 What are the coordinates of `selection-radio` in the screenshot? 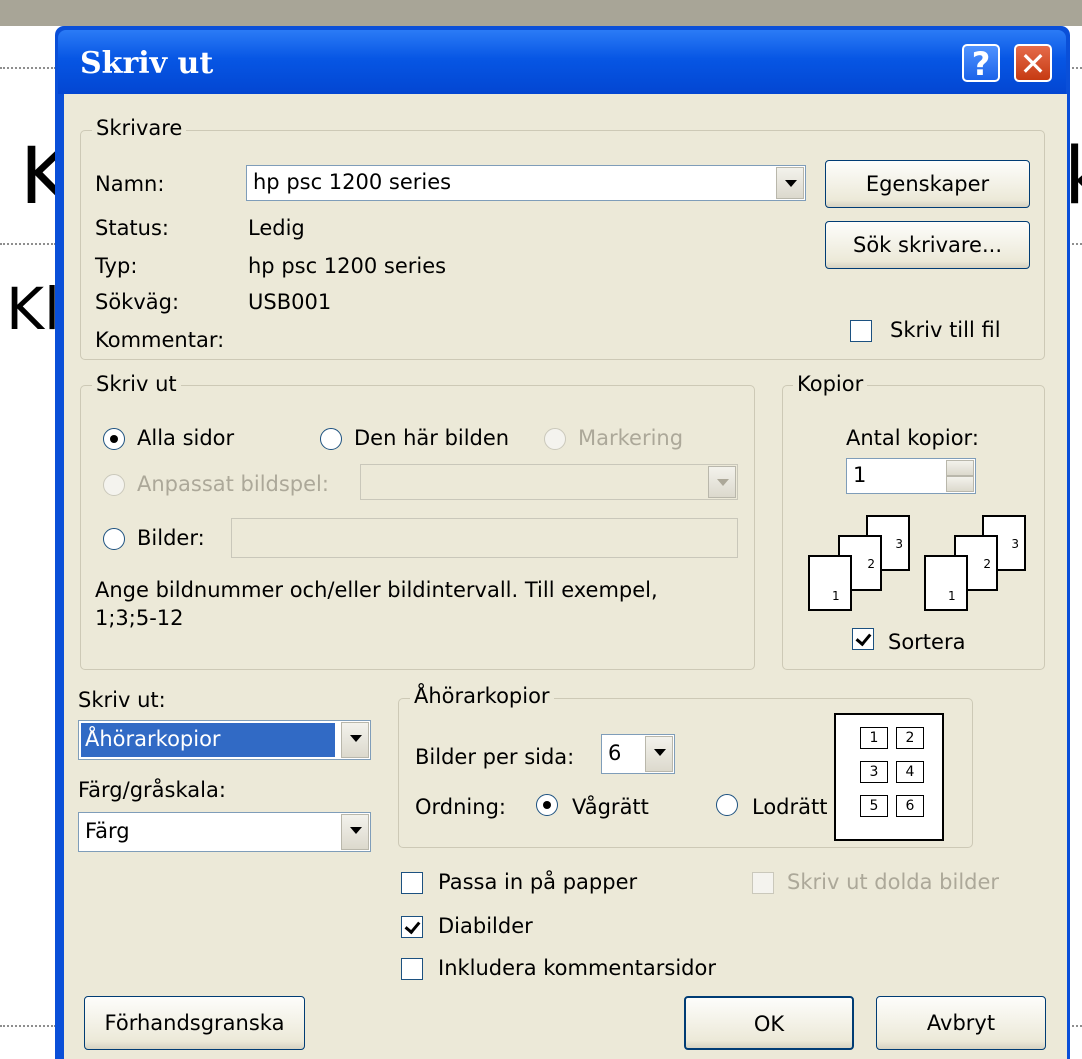 It's located at (555, 439).